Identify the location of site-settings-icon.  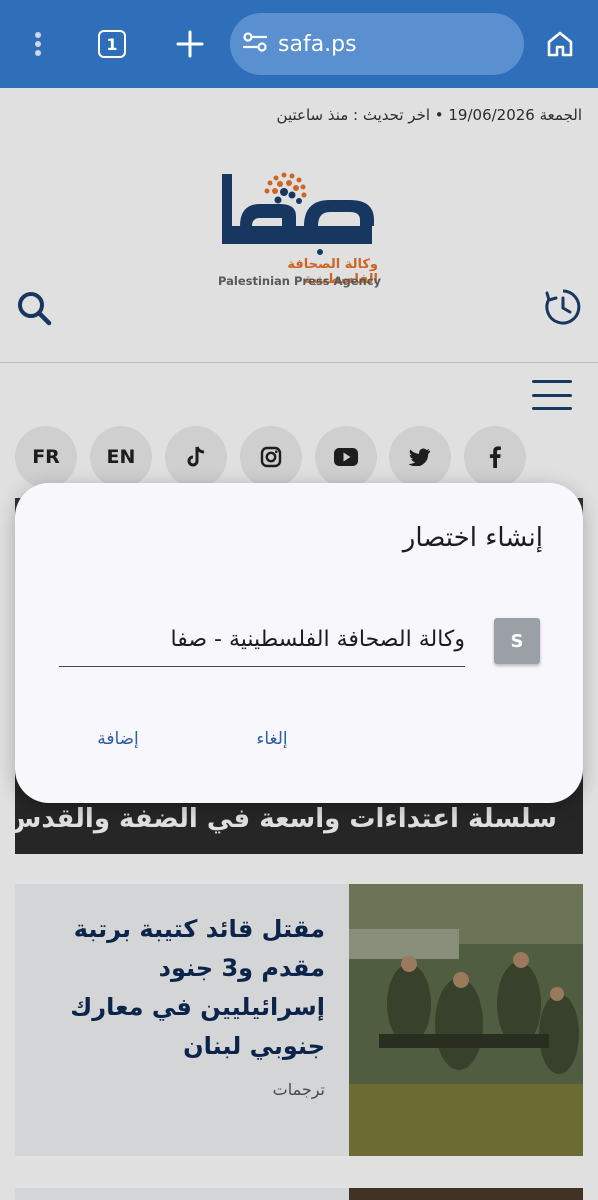
(255, 44).